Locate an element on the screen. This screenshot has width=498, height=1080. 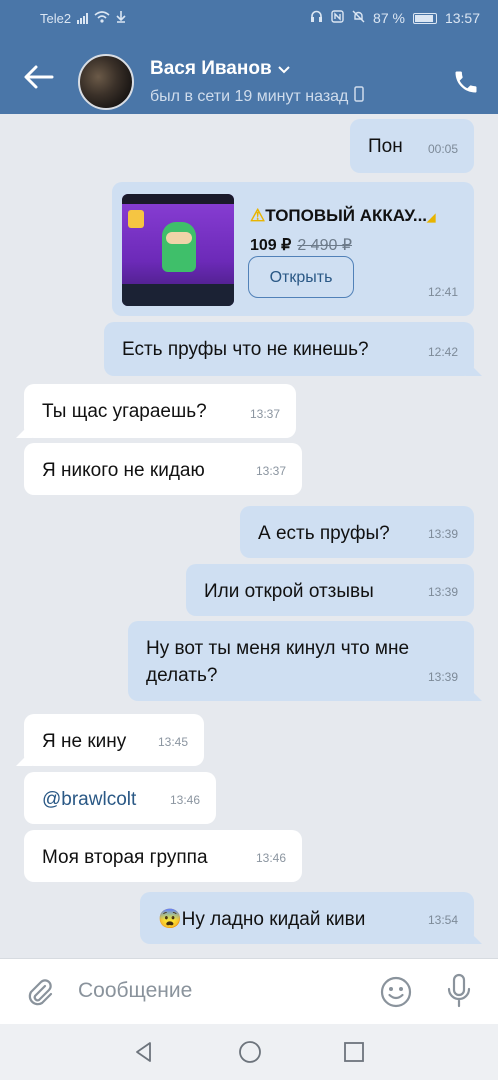
system-navigation-bar is located at coordinates (249, 1052).